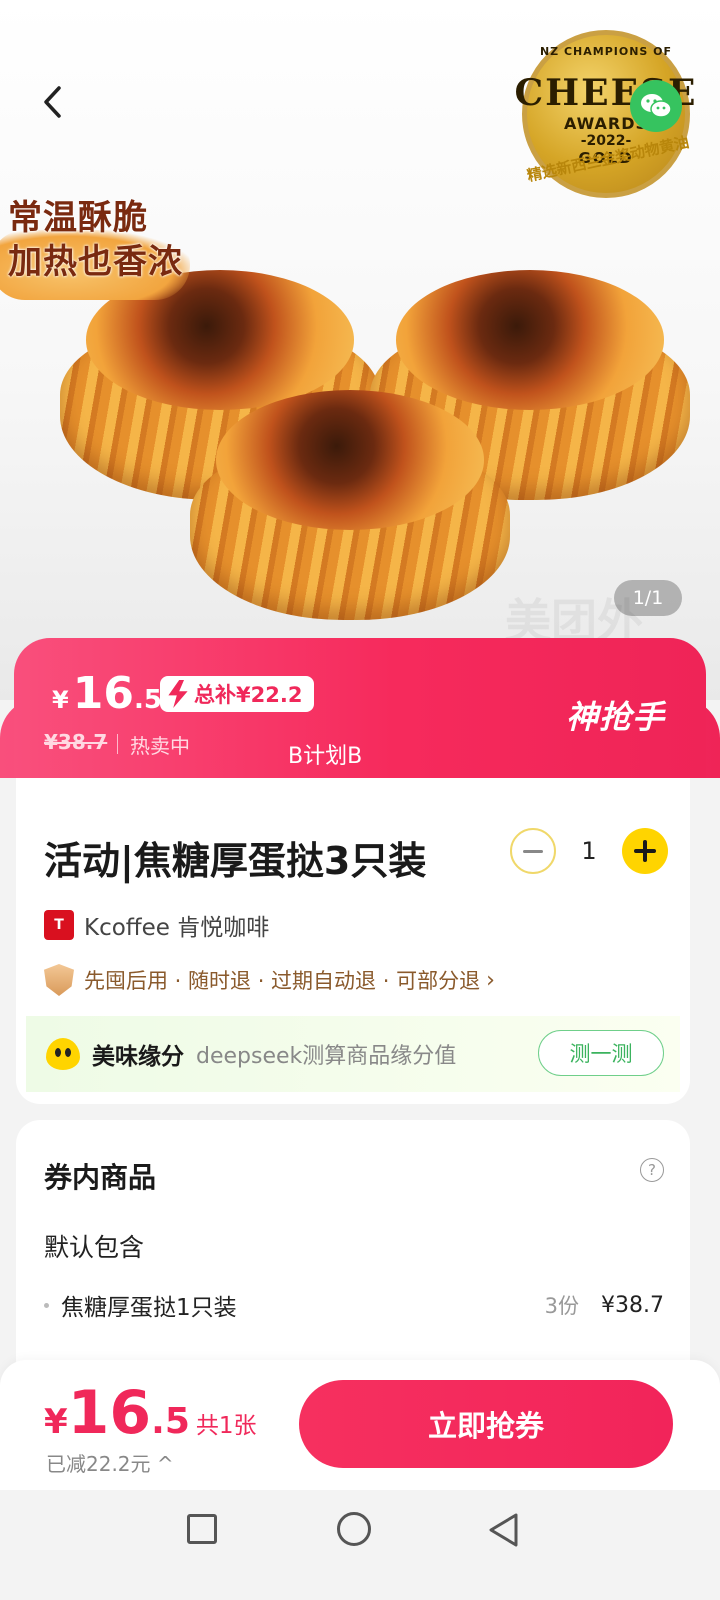 The width and height of the screenshot is (720, 1600). Describe the element at coordinates (562, 1306) in the screenshot. I see `item-quantity: 3份` at that location.